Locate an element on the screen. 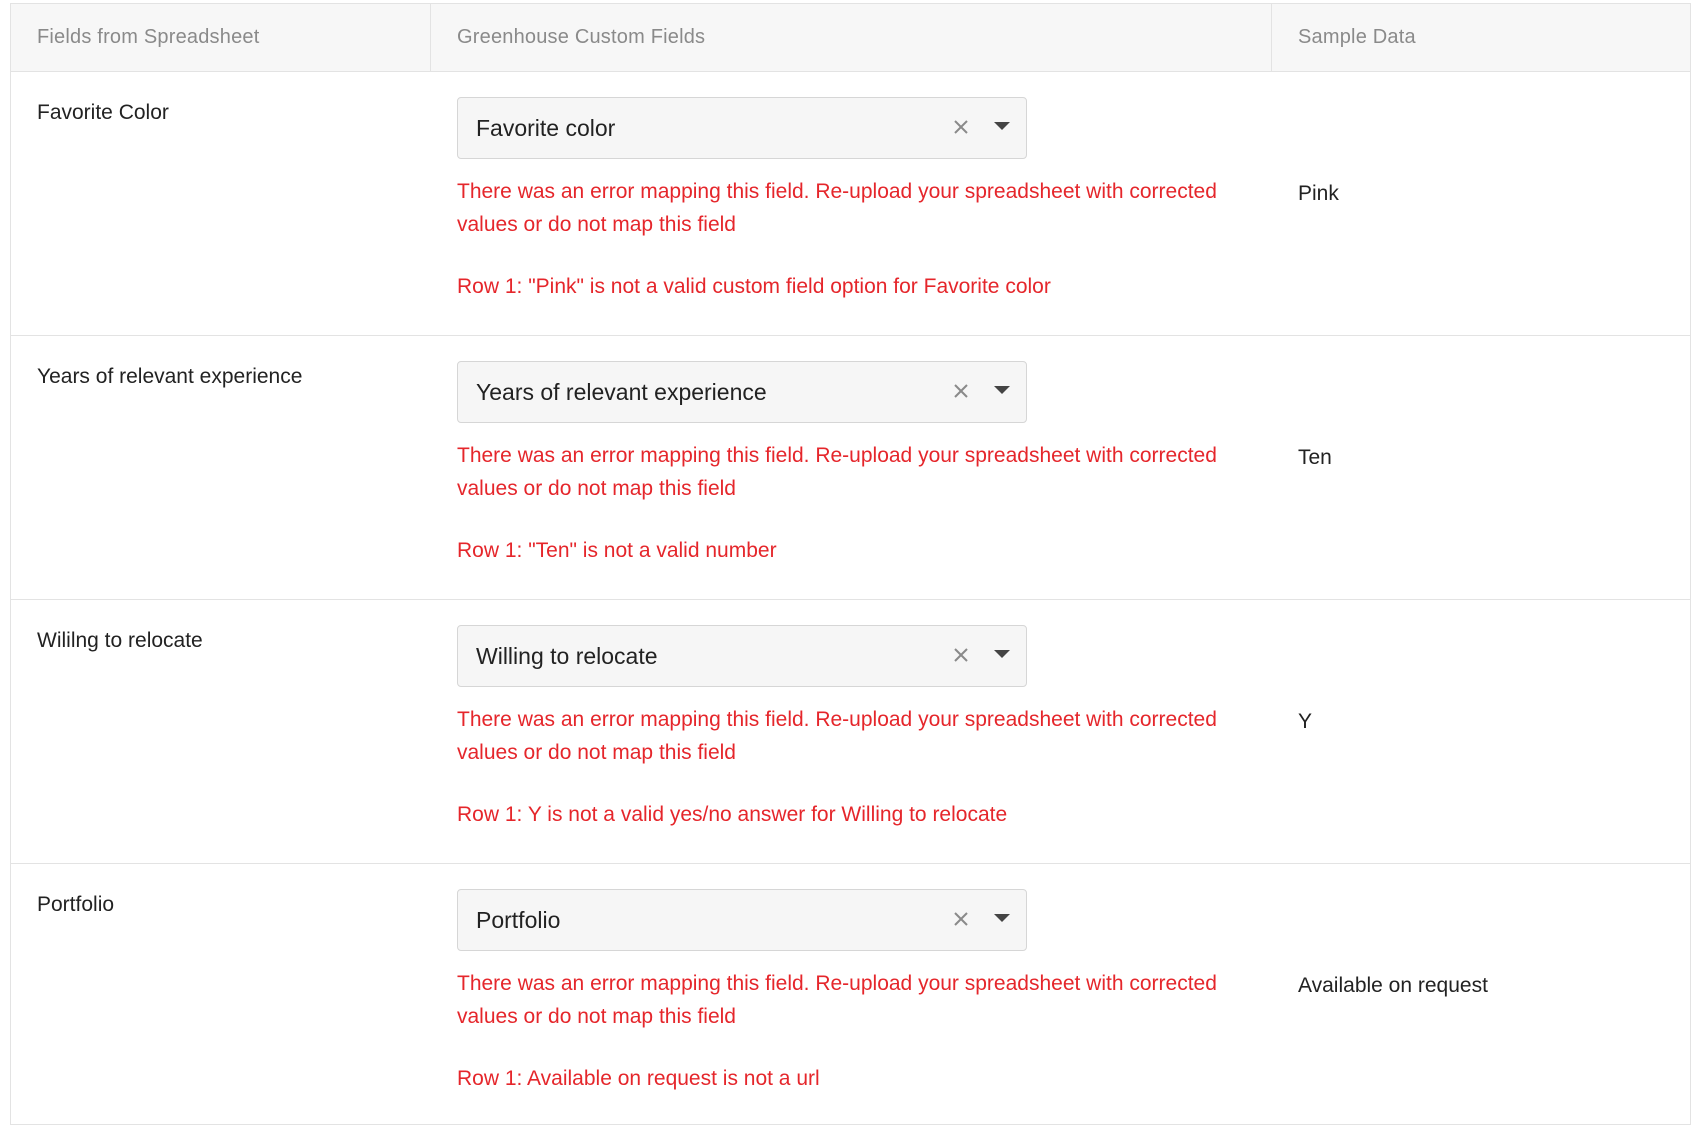 The height and width of the screenshot is (1132, 1702). spreadsheet-field-name: Portfolio is located at coordinates (76, 904).